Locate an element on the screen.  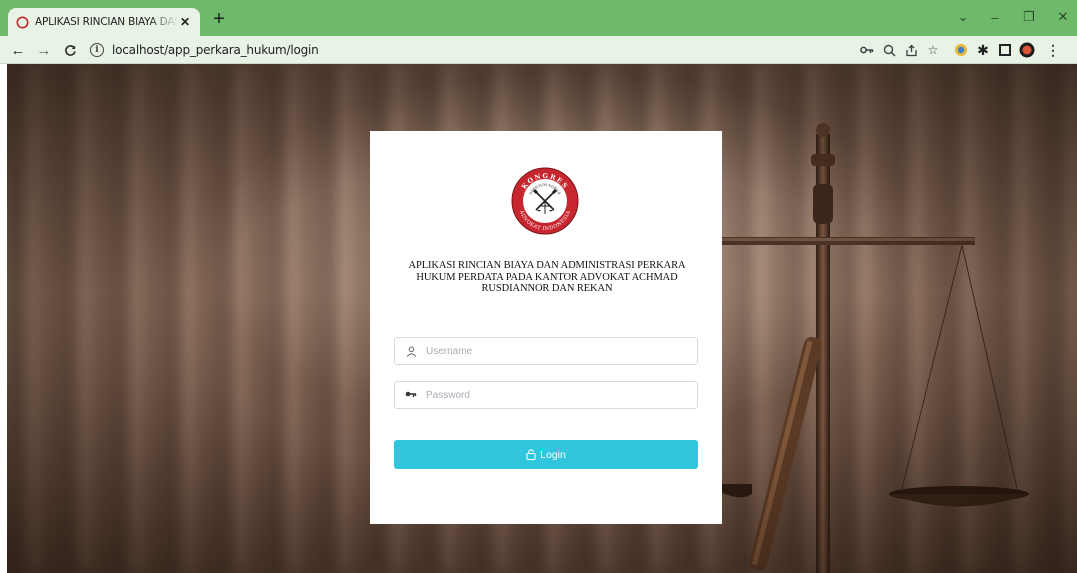
extension-icon is located at coordinates (961, 50).